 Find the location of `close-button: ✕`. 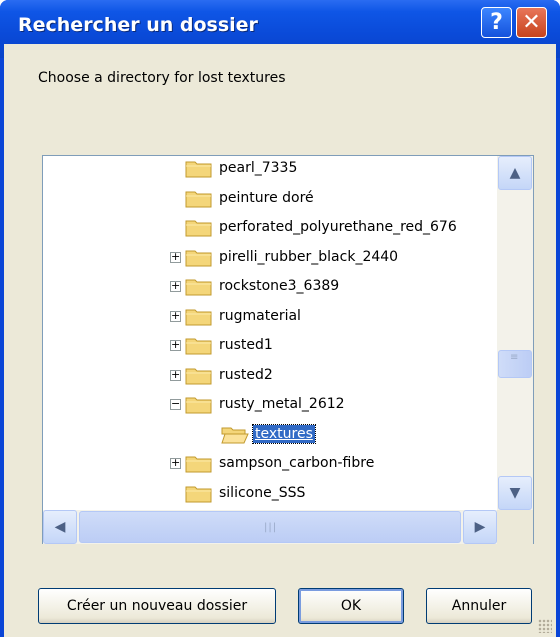

close-button: ✕ is located at coordinates (531, 22).